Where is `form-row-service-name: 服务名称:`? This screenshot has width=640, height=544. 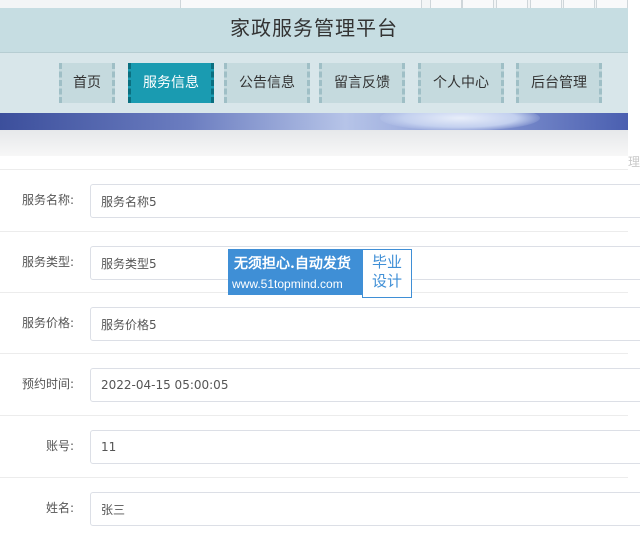 form-row-service-name: 服务名称: is located at coordinates (320, 200).